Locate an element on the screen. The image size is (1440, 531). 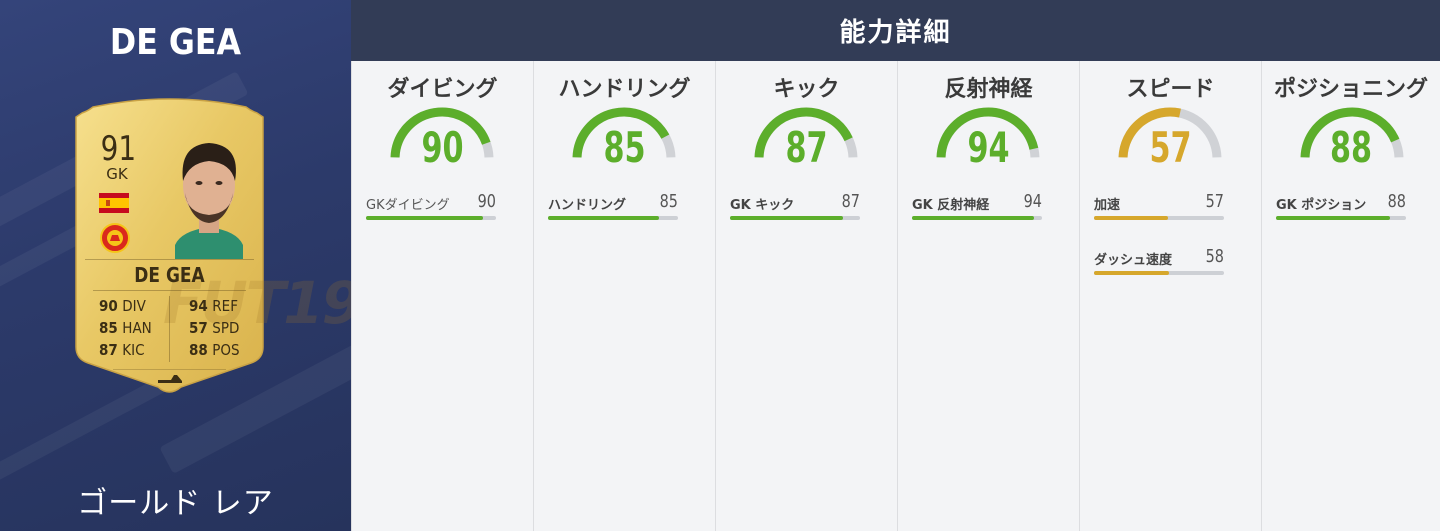
card-stat-han: 85 HAN is located at coordinates (125, 328).